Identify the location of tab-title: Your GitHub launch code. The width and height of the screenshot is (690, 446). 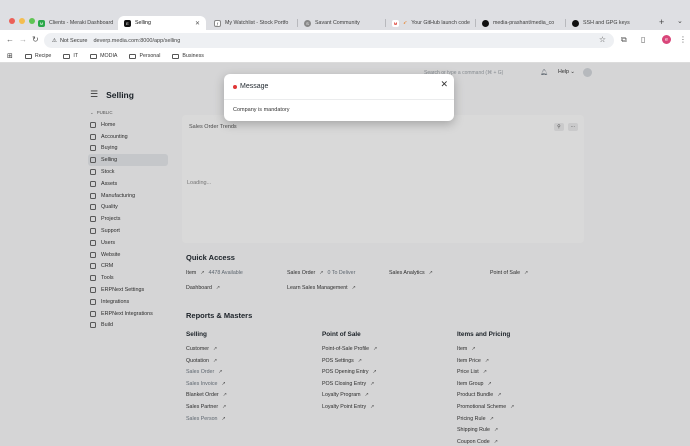
(440, 23).